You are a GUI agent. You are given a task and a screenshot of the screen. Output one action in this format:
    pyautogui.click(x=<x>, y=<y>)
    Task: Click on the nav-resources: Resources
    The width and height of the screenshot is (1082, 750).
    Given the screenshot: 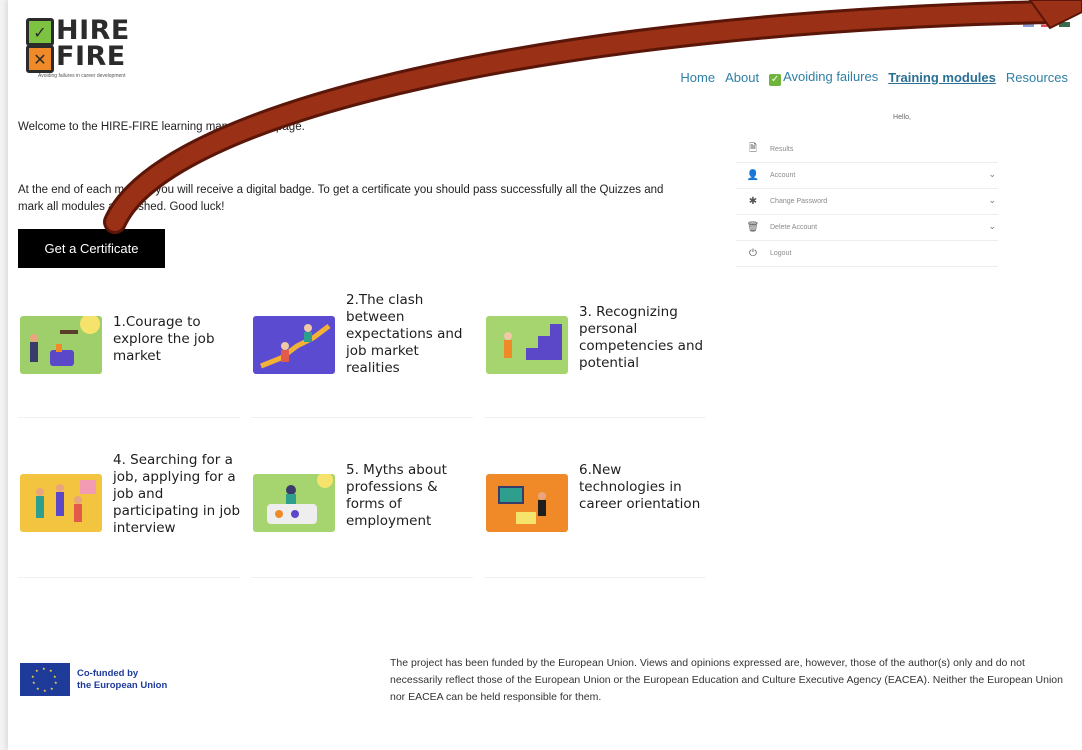 What is the action you would take?
    pyautogui.click(x=1037, y=77)
    